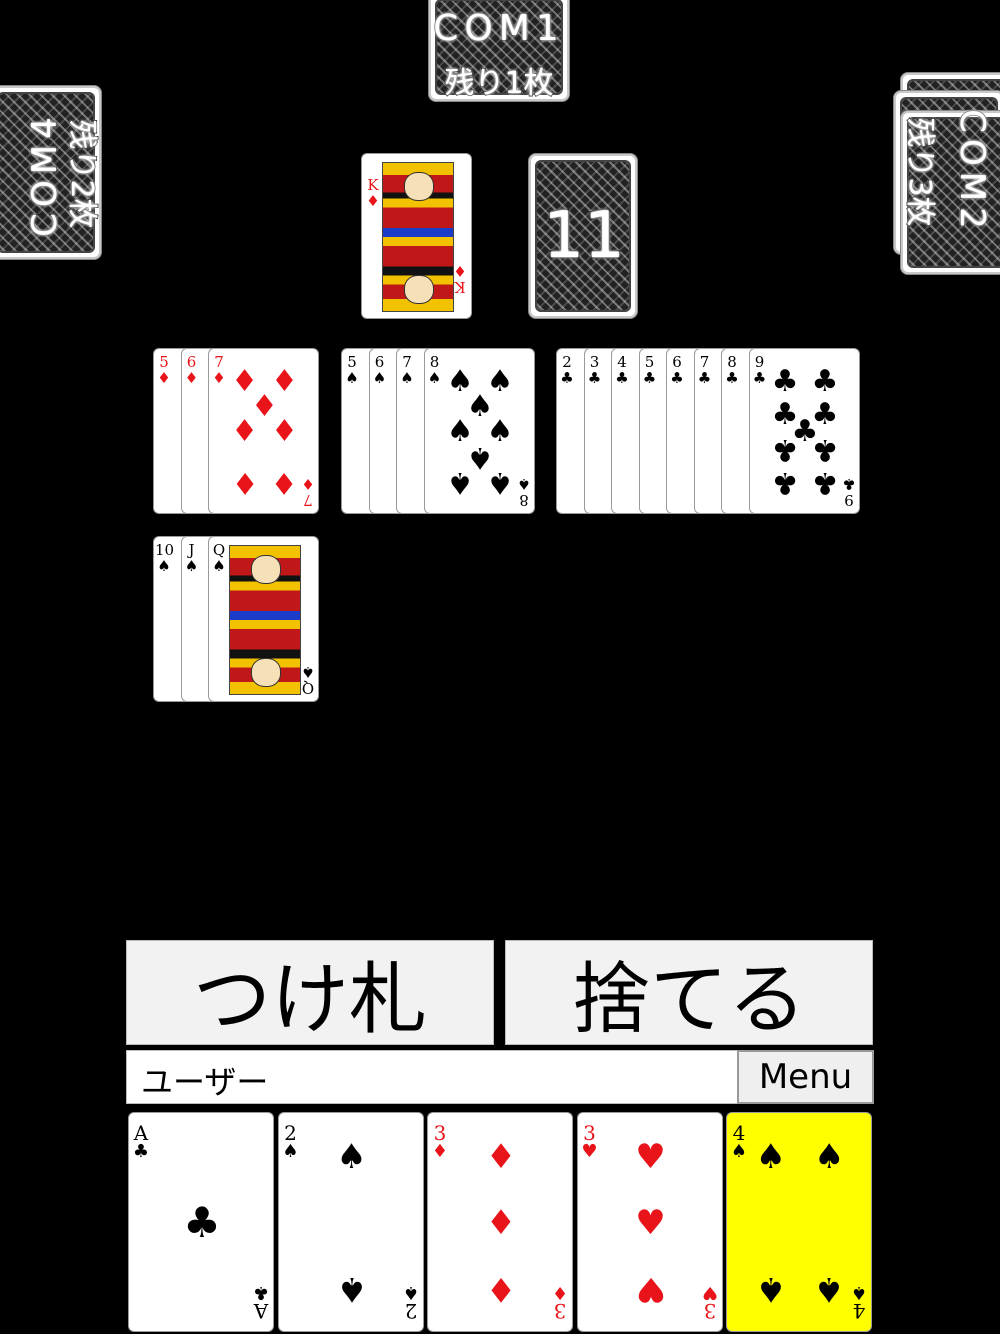 The height and width of the screenshot is (1334, 1000). Describe the element at coordinates (308, 484) in the screenshot. I see `card-suit-bottom: ♦` at that location.